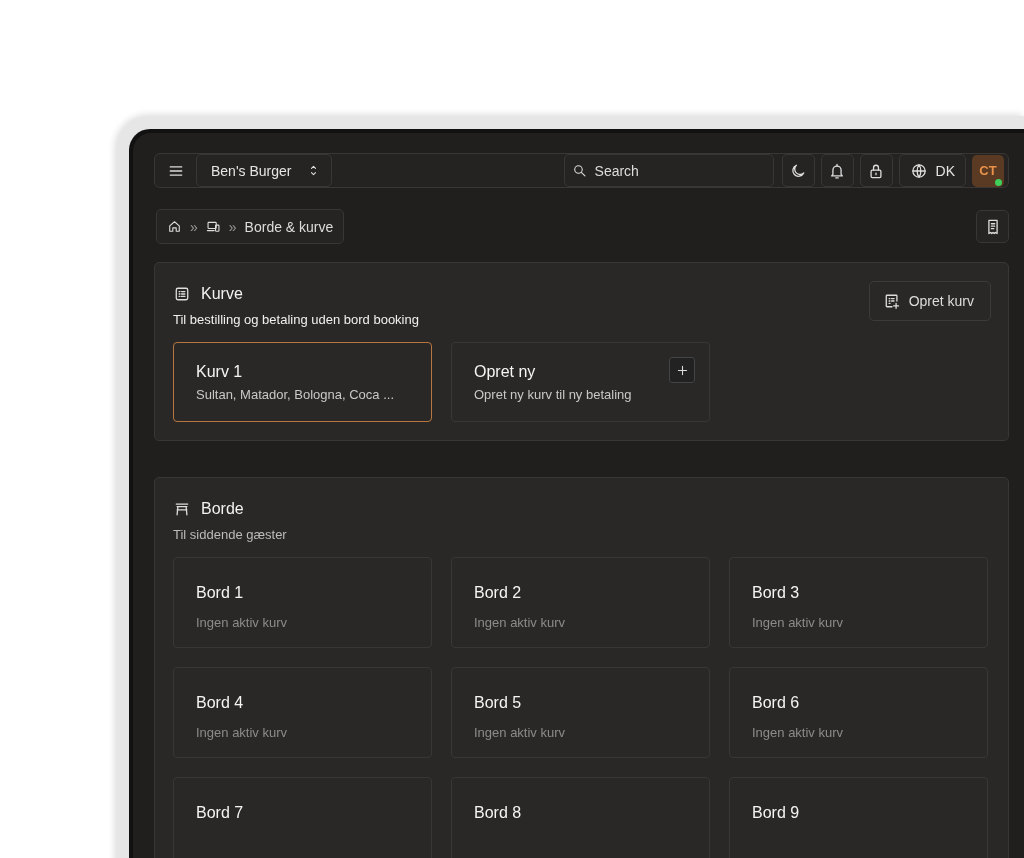 The width and height of the screenshot is (1024, 858). What do you see at coordinates (858, 602) in the screenshot?
I see `table-card: Bord 3 Ingen aktiv kurv` at bounding box center [858, 602].